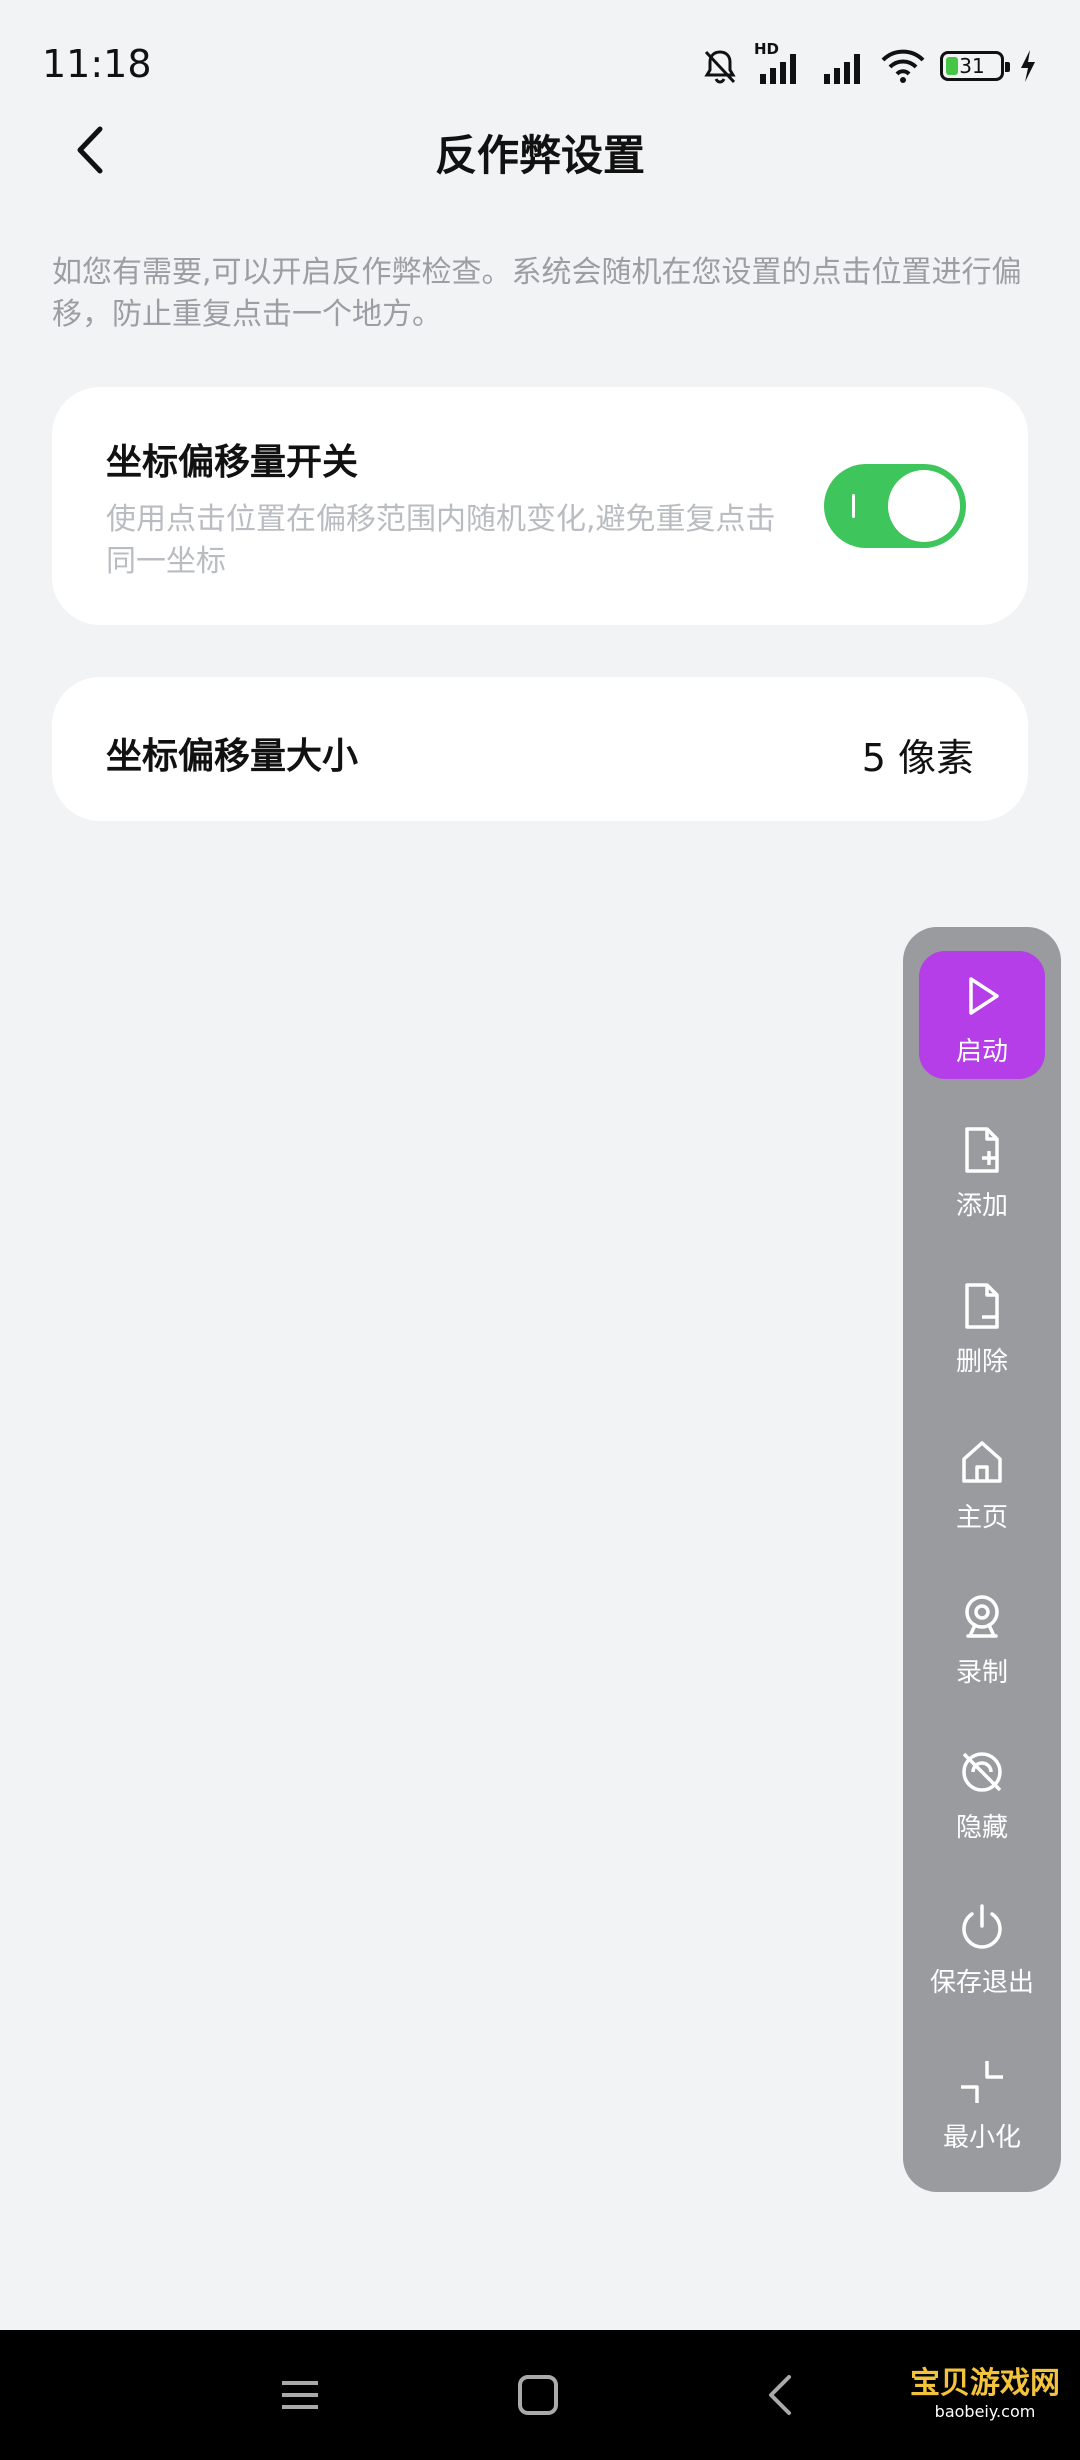  I want to click on system-nav-bar: 宝贝游戏网 baobeiy.com, so click(540, 2395).